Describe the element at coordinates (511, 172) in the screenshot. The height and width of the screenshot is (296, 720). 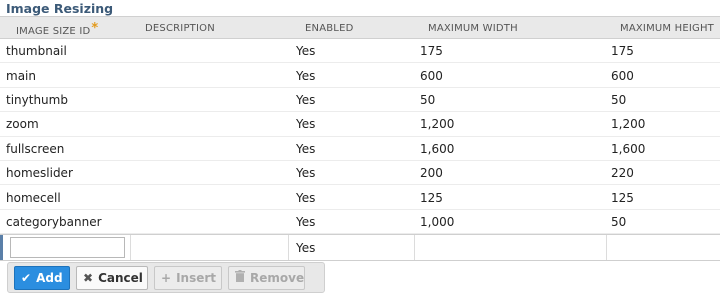
I see `cell-max-width: 200` at that location.